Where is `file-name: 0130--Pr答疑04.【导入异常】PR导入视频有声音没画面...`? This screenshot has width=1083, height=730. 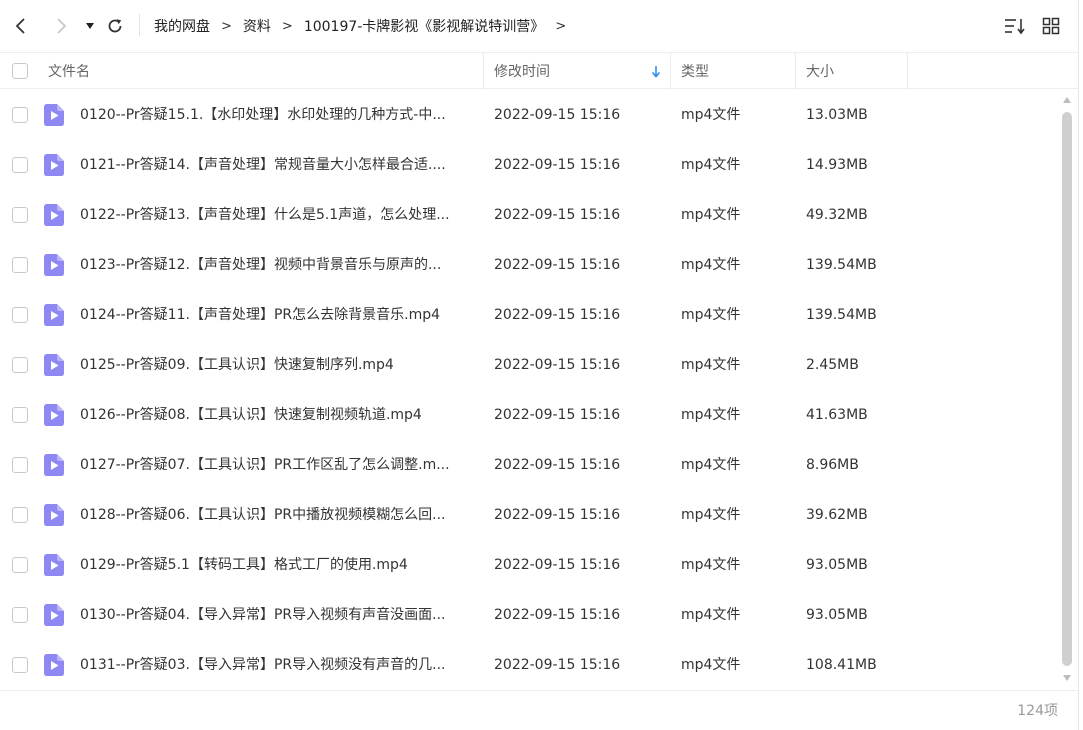
file-name: 0130--Pr答疑04.【导入异常】PR导入视频有声音没画面... is located at coordinates (277, 615).